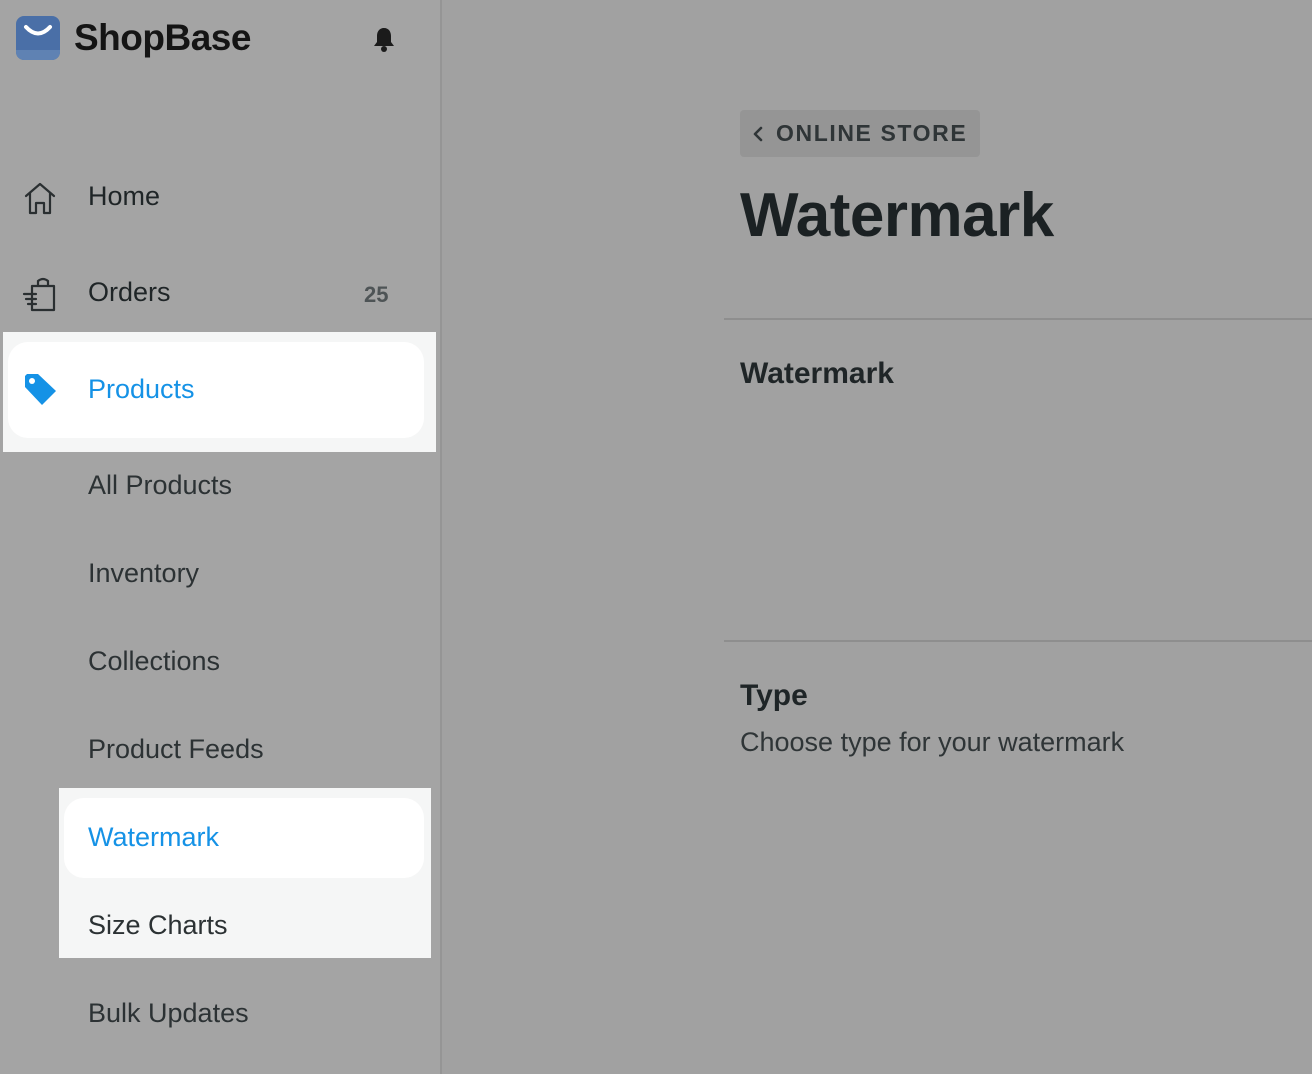 This screenshot has height=1074, width=1312. What do you see at coordinates (158, 925) in the screenshot?
I see `sidebar-subitem-size-charts: Size Charts` at bounding box center [158, 925].